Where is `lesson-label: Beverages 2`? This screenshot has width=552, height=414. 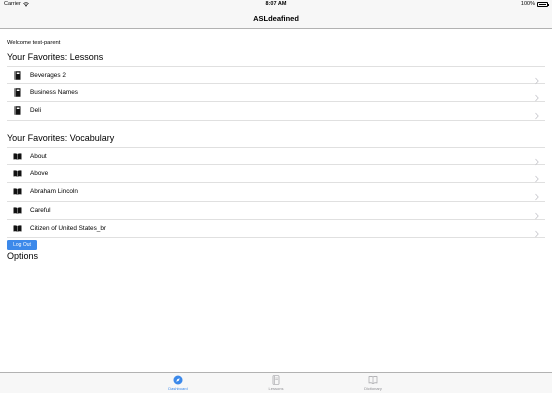
lesson-label: Beverages 2 is located at coordinates (48, 75).